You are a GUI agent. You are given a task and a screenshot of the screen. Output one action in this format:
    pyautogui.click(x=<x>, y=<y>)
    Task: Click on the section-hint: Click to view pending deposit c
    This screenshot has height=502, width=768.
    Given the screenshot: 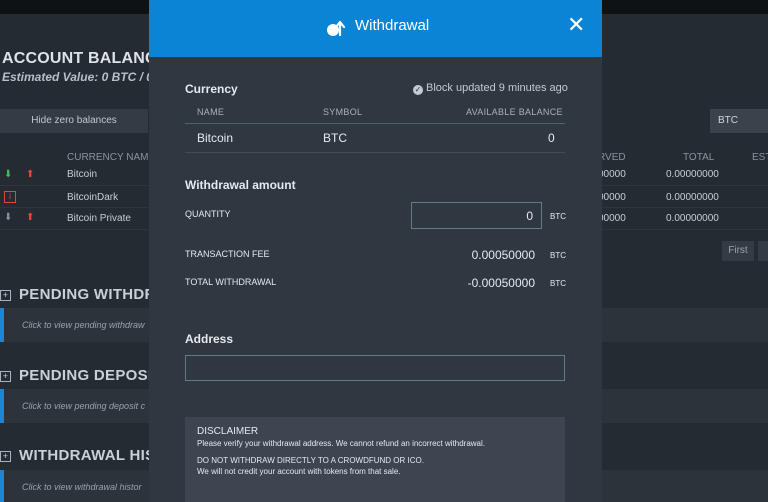 What is the action you would take?
    pyautogui.click(x=84, y=406)
    